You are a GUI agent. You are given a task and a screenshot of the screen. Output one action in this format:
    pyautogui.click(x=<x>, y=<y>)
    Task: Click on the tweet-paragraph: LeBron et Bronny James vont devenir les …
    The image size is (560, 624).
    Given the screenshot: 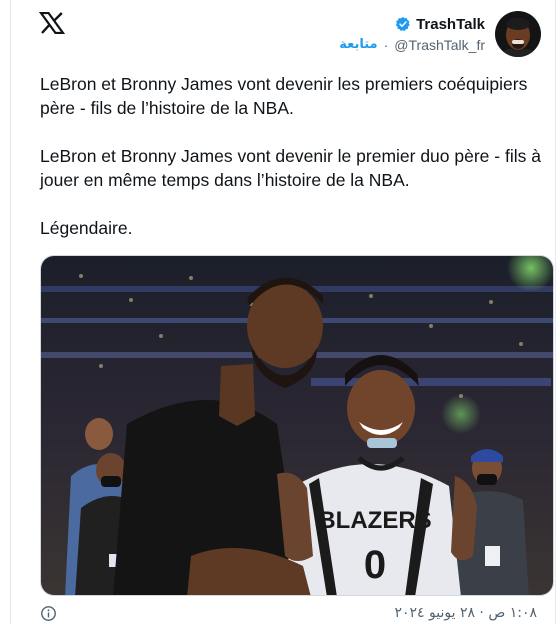 What is the action you would take?
    pyautogui.click(x=284, y=96)
    